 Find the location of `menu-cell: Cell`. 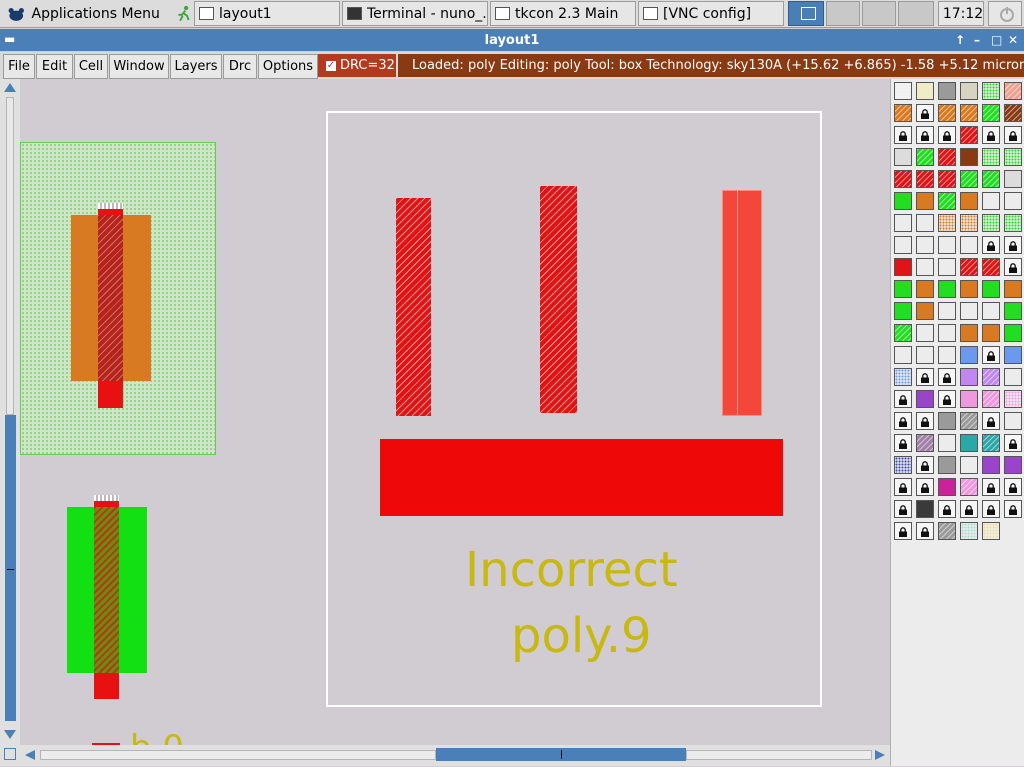

menu-cell: Cell is located at coordinates (91, 66).